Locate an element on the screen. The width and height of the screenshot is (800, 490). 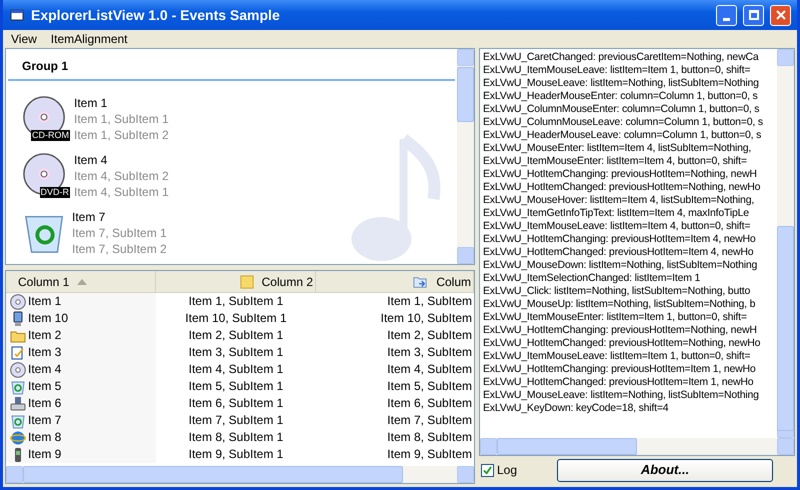
table-cell: Item 2, SubItem is located at coordinates (429, 335).